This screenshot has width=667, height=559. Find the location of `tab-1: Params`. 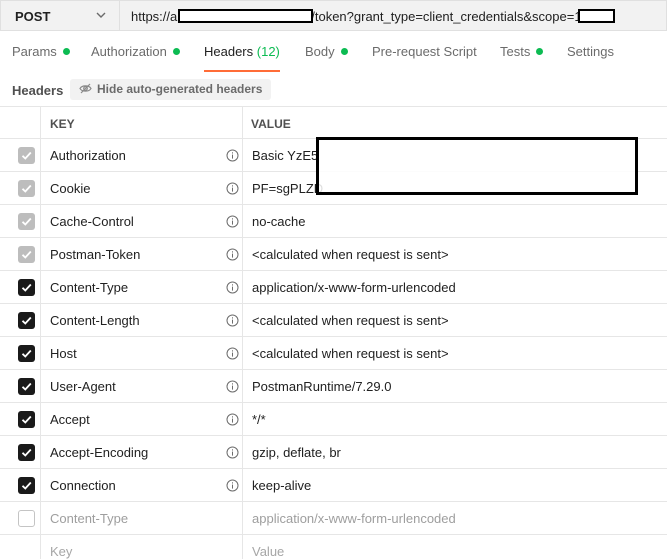

tab-1: Params is located at coordinates (41, 59).